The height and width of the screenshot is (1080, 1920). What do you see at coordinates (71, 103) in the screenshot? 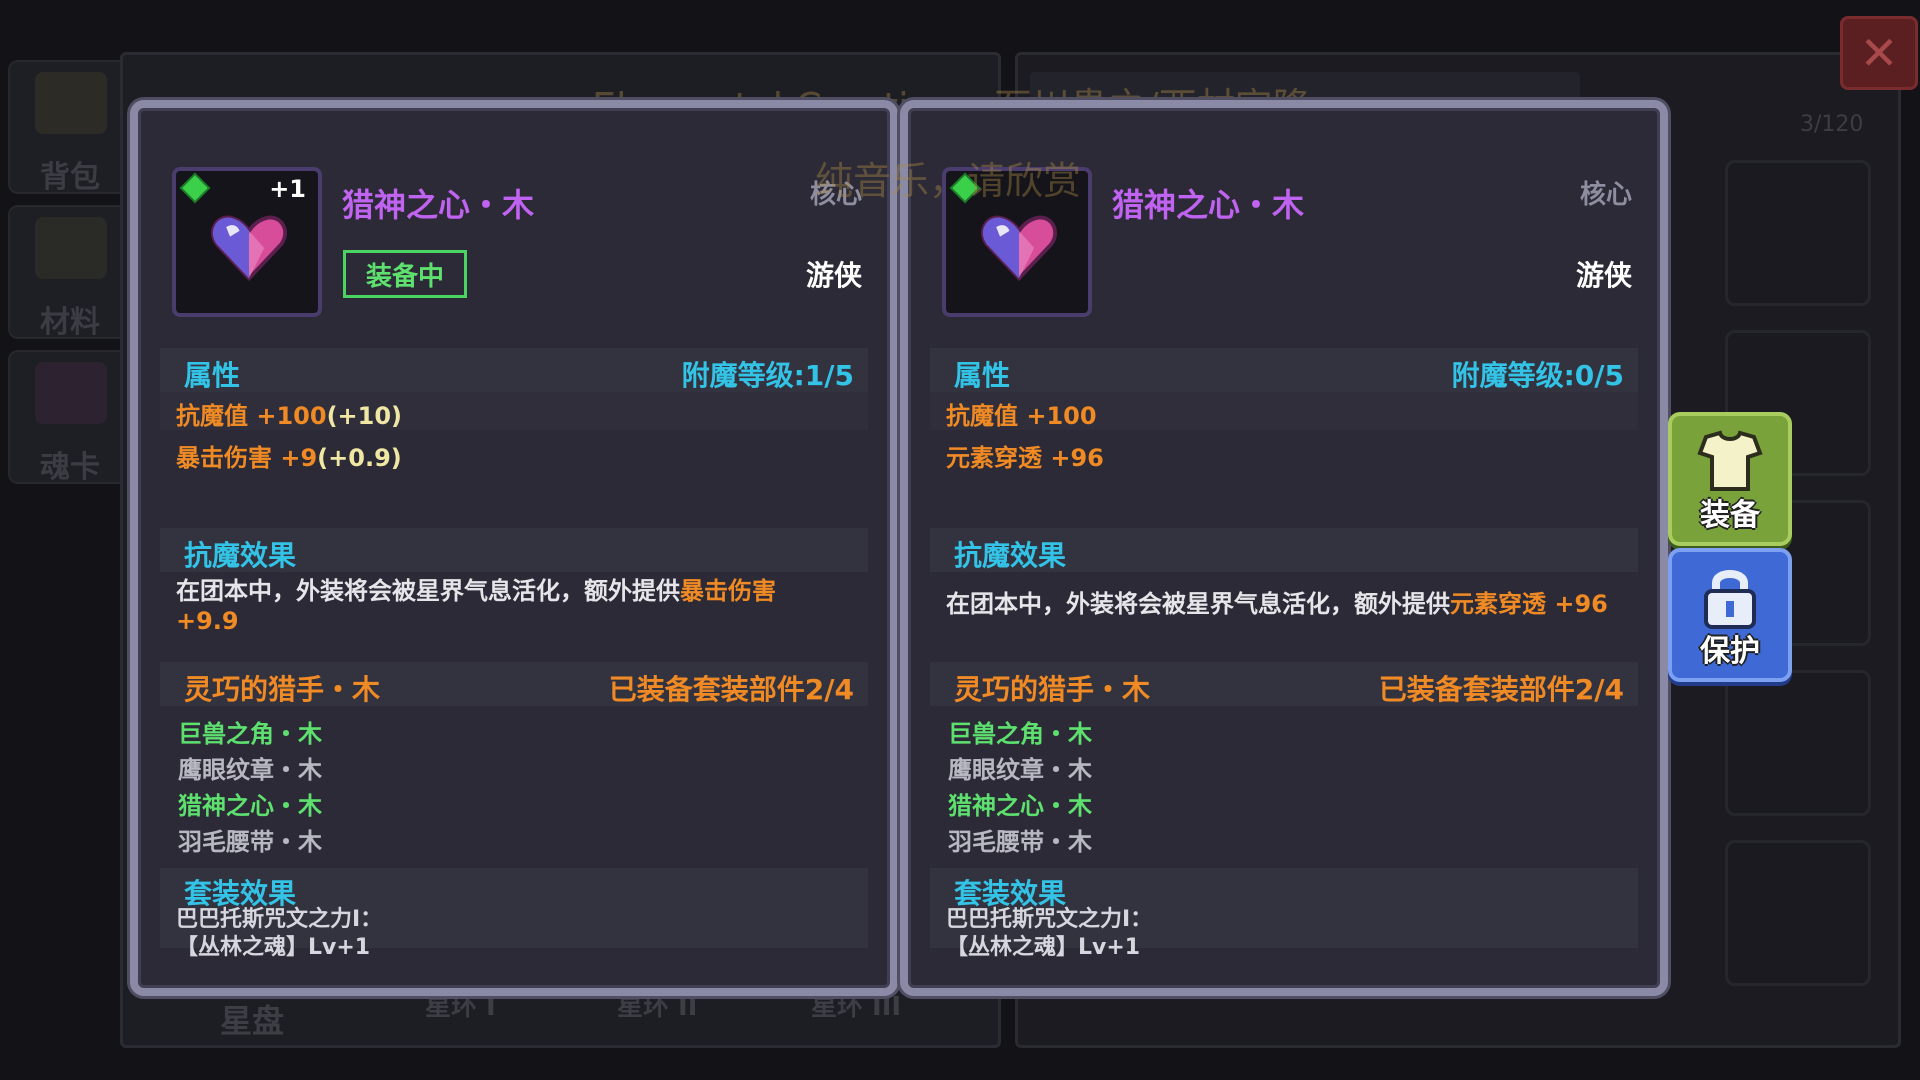
I see `chest-icon` at bounding box center [71, 103].